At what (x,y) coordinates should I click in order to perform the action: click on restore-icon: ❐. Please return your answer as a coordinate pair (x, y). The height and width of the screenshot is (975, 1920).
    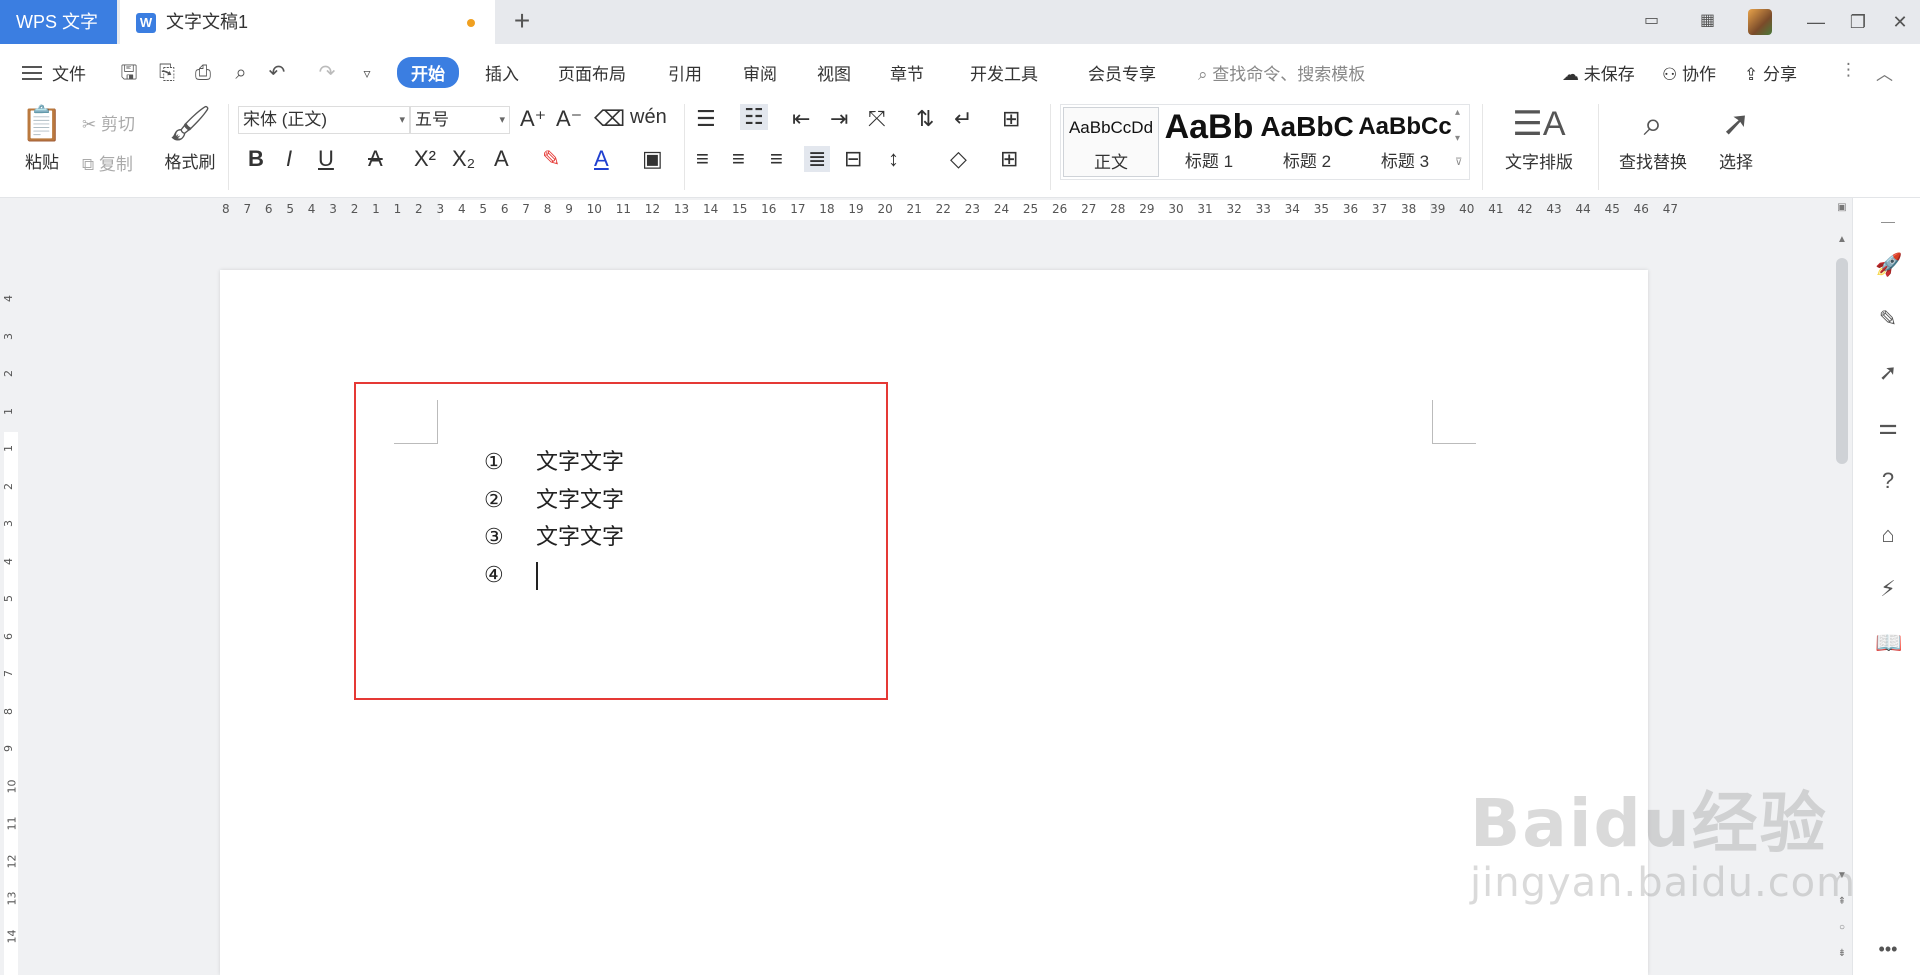
    Looking at the image, I should click on (1858, 22).